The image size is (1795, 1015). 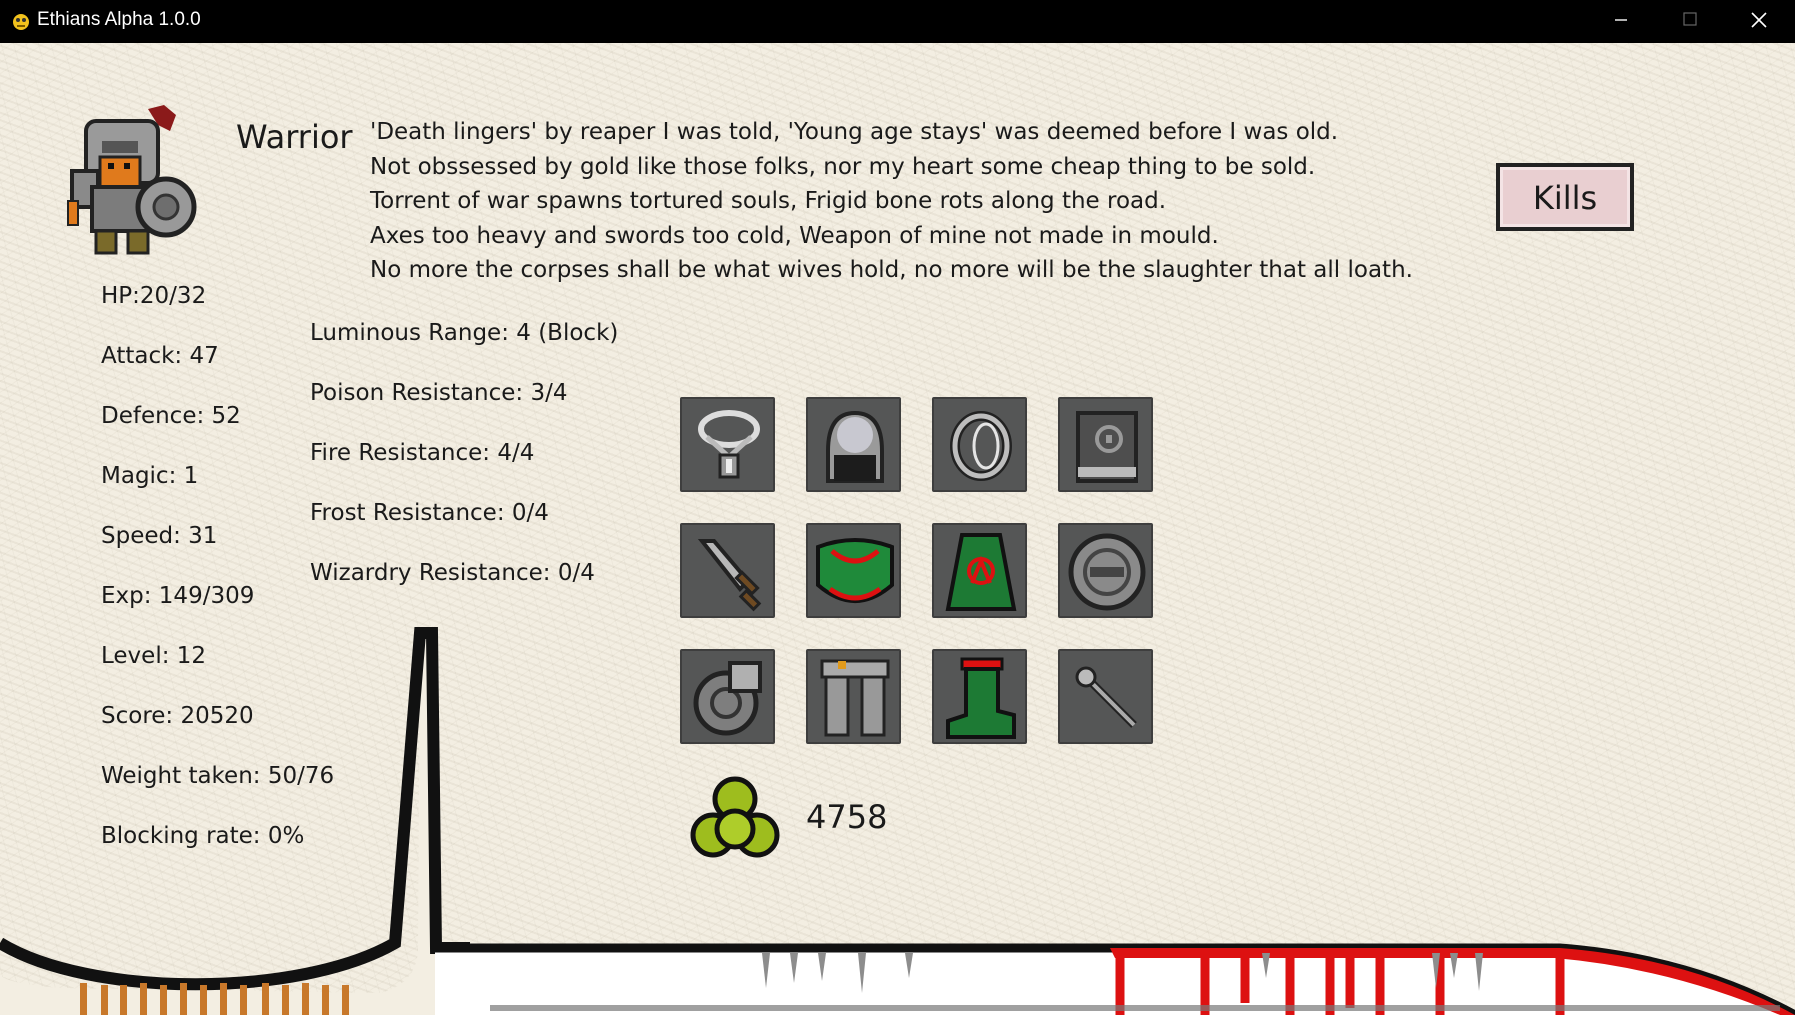 I want to click on maximize-button, so click(x=1690, y=21).